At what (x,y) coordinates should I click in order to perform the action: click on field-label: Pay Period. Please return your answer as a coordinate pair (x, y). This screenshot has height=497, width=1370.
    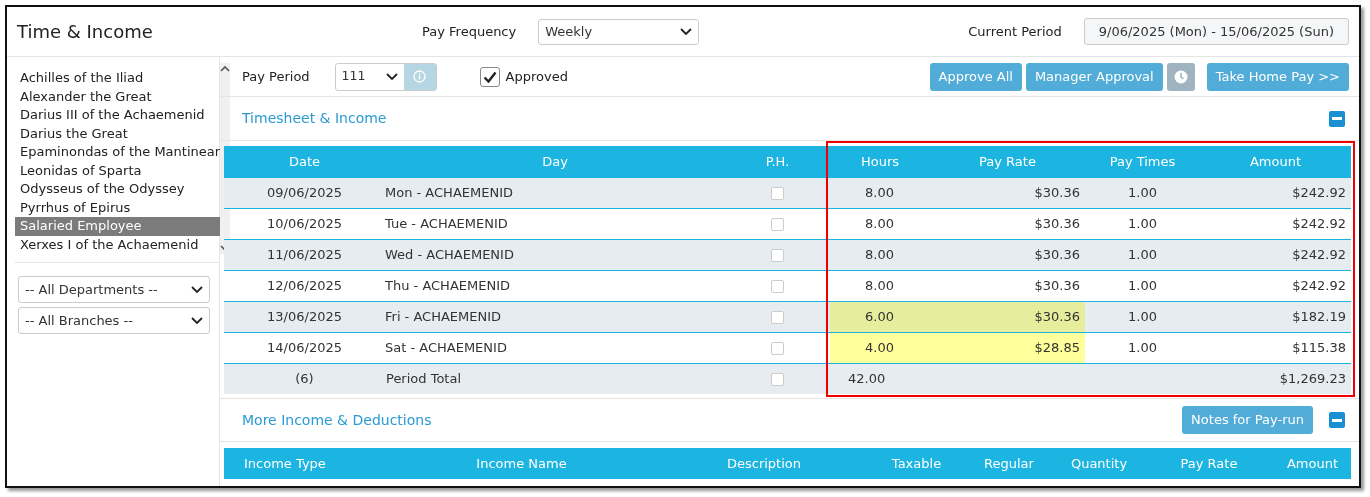
    Looking at the image, I should click on (276, 76).